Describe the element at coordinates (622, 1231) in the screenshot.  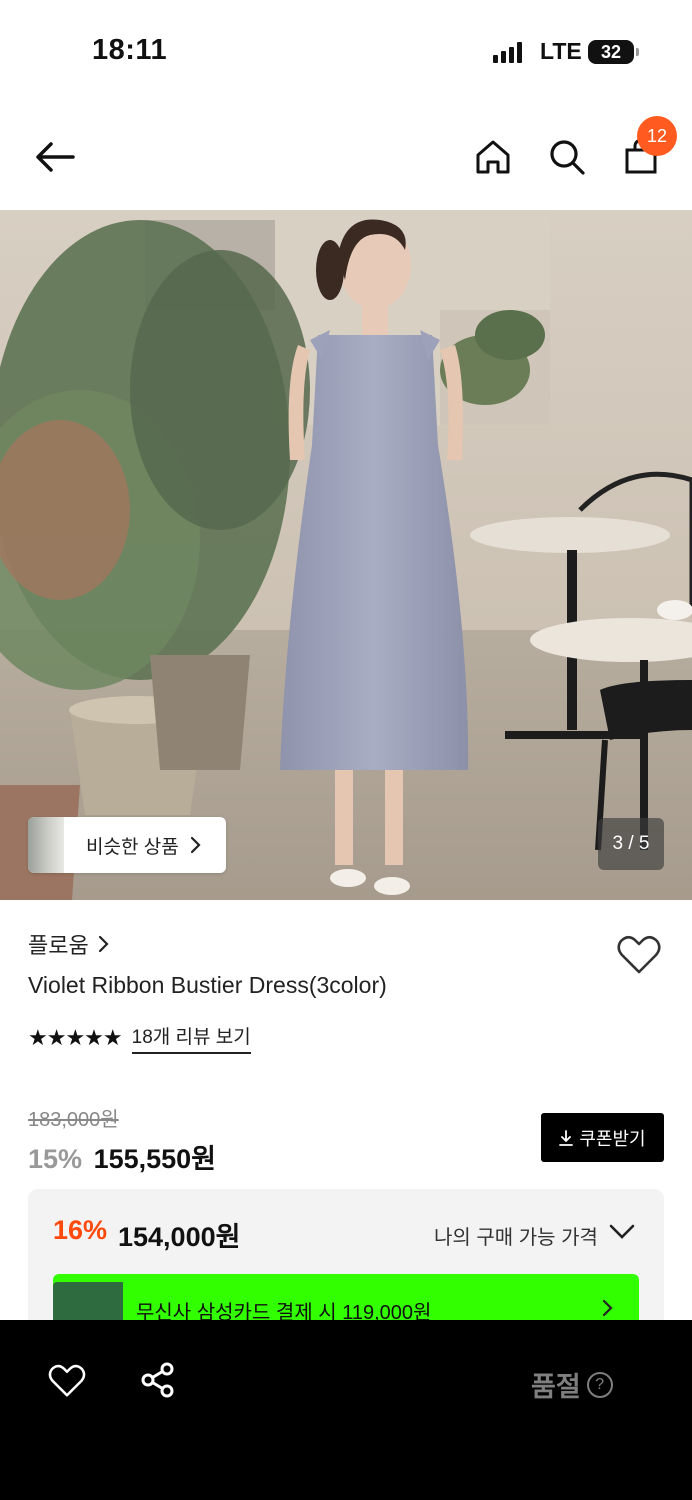
I see `chevron-down-icon` at that location.